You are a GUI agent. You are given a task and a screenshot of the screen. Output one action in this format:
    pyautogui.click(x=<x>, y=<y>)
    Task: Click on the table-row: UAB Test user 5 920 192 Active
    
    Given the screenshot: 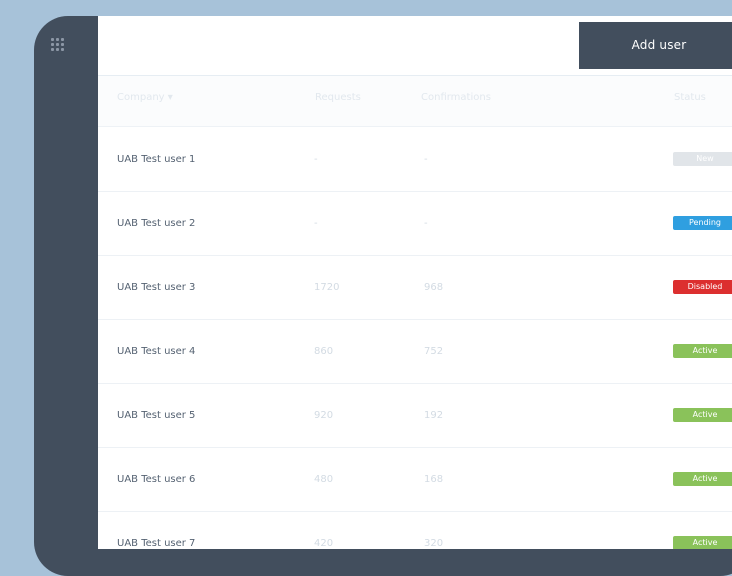 What is the action you would take?
    pyautogui.click(x=415, y=416)
    